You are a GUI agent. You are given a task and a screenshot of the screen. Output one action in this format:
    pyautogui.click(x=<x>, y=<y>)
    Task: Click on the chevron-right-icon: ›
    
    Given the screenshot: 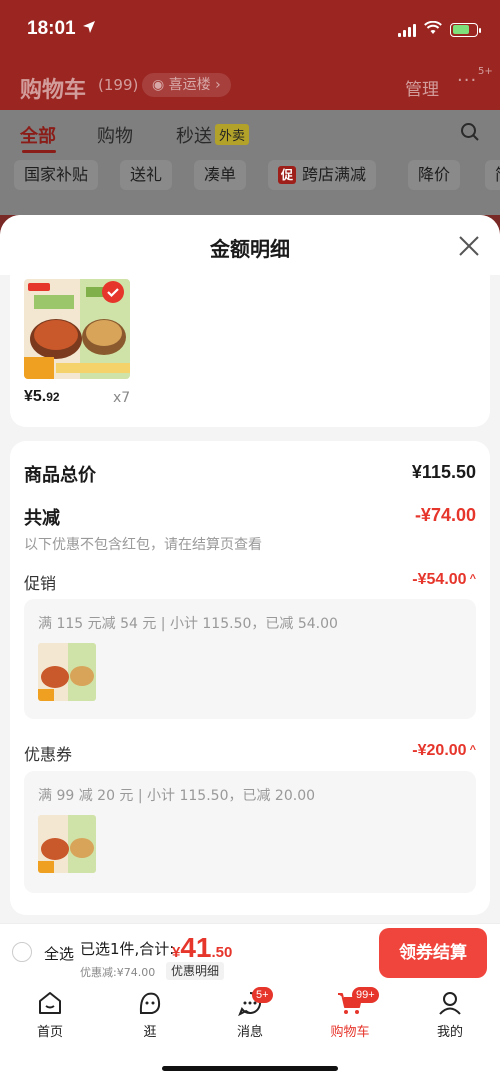 What is the action you would take?
    pyautogui.click(x=218, y=85)
    